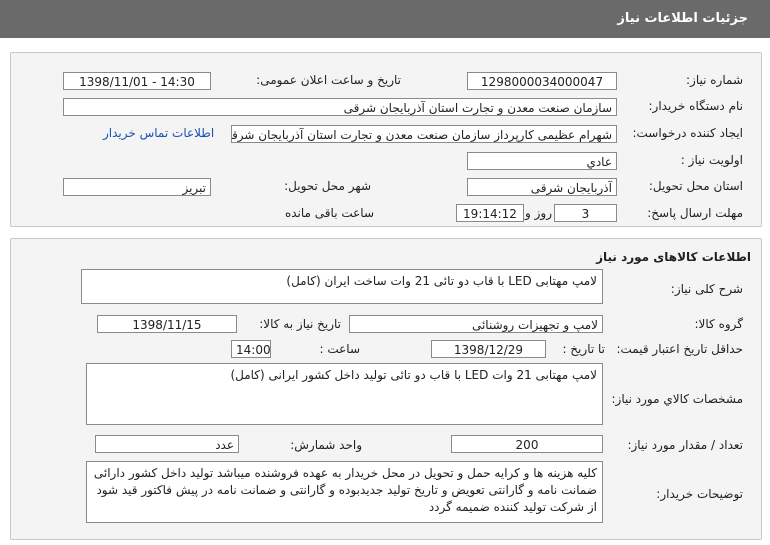 This screenshot has width=770, height=545. I want to click on city-field: تبریز, so click(137, 187).